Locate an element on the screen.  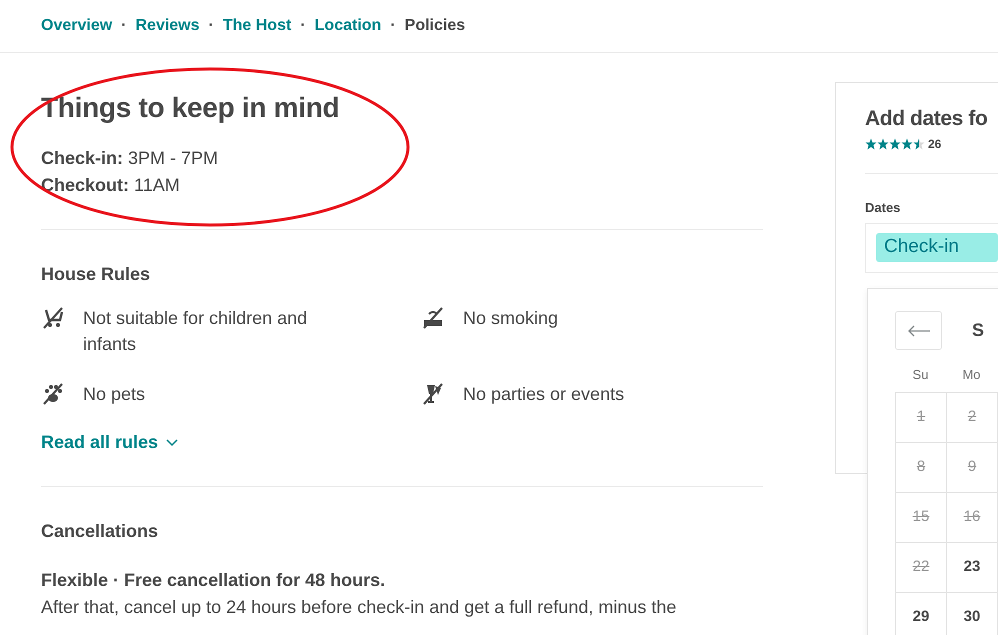
calendar-day: 30 is located at coordinates (972, 613).